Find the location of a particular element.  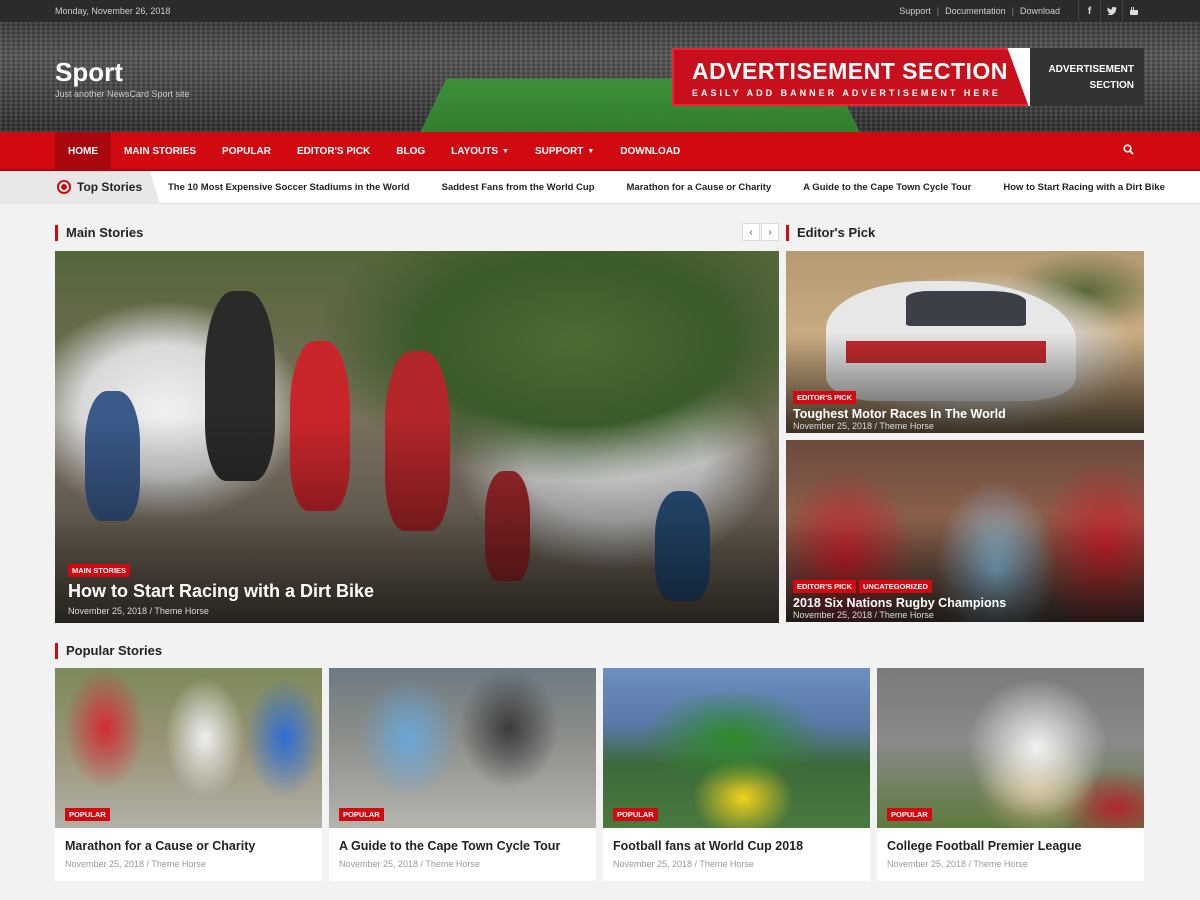

card-title: College Football Premier League is located at coordinates (984, 846).